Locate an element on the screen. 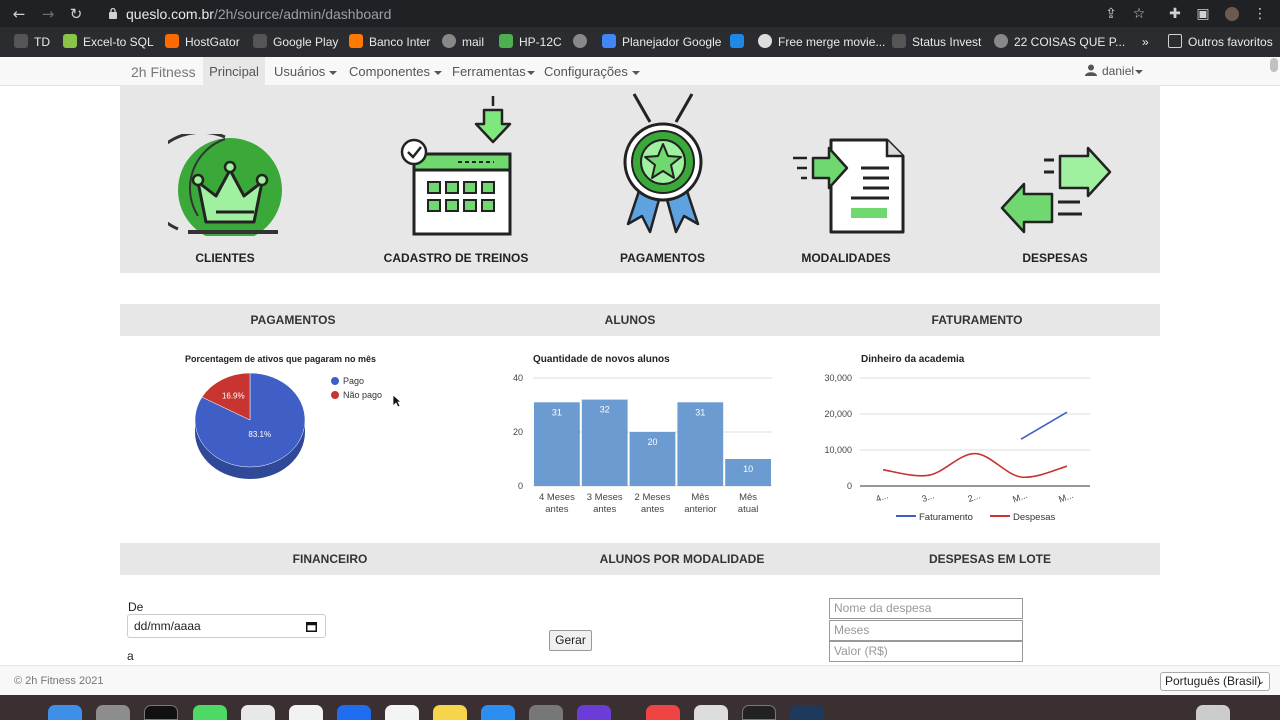 The height and width of the screenshot is (720, 1280). tile-label: MODALIDADES is located at coordinates (846, 258).